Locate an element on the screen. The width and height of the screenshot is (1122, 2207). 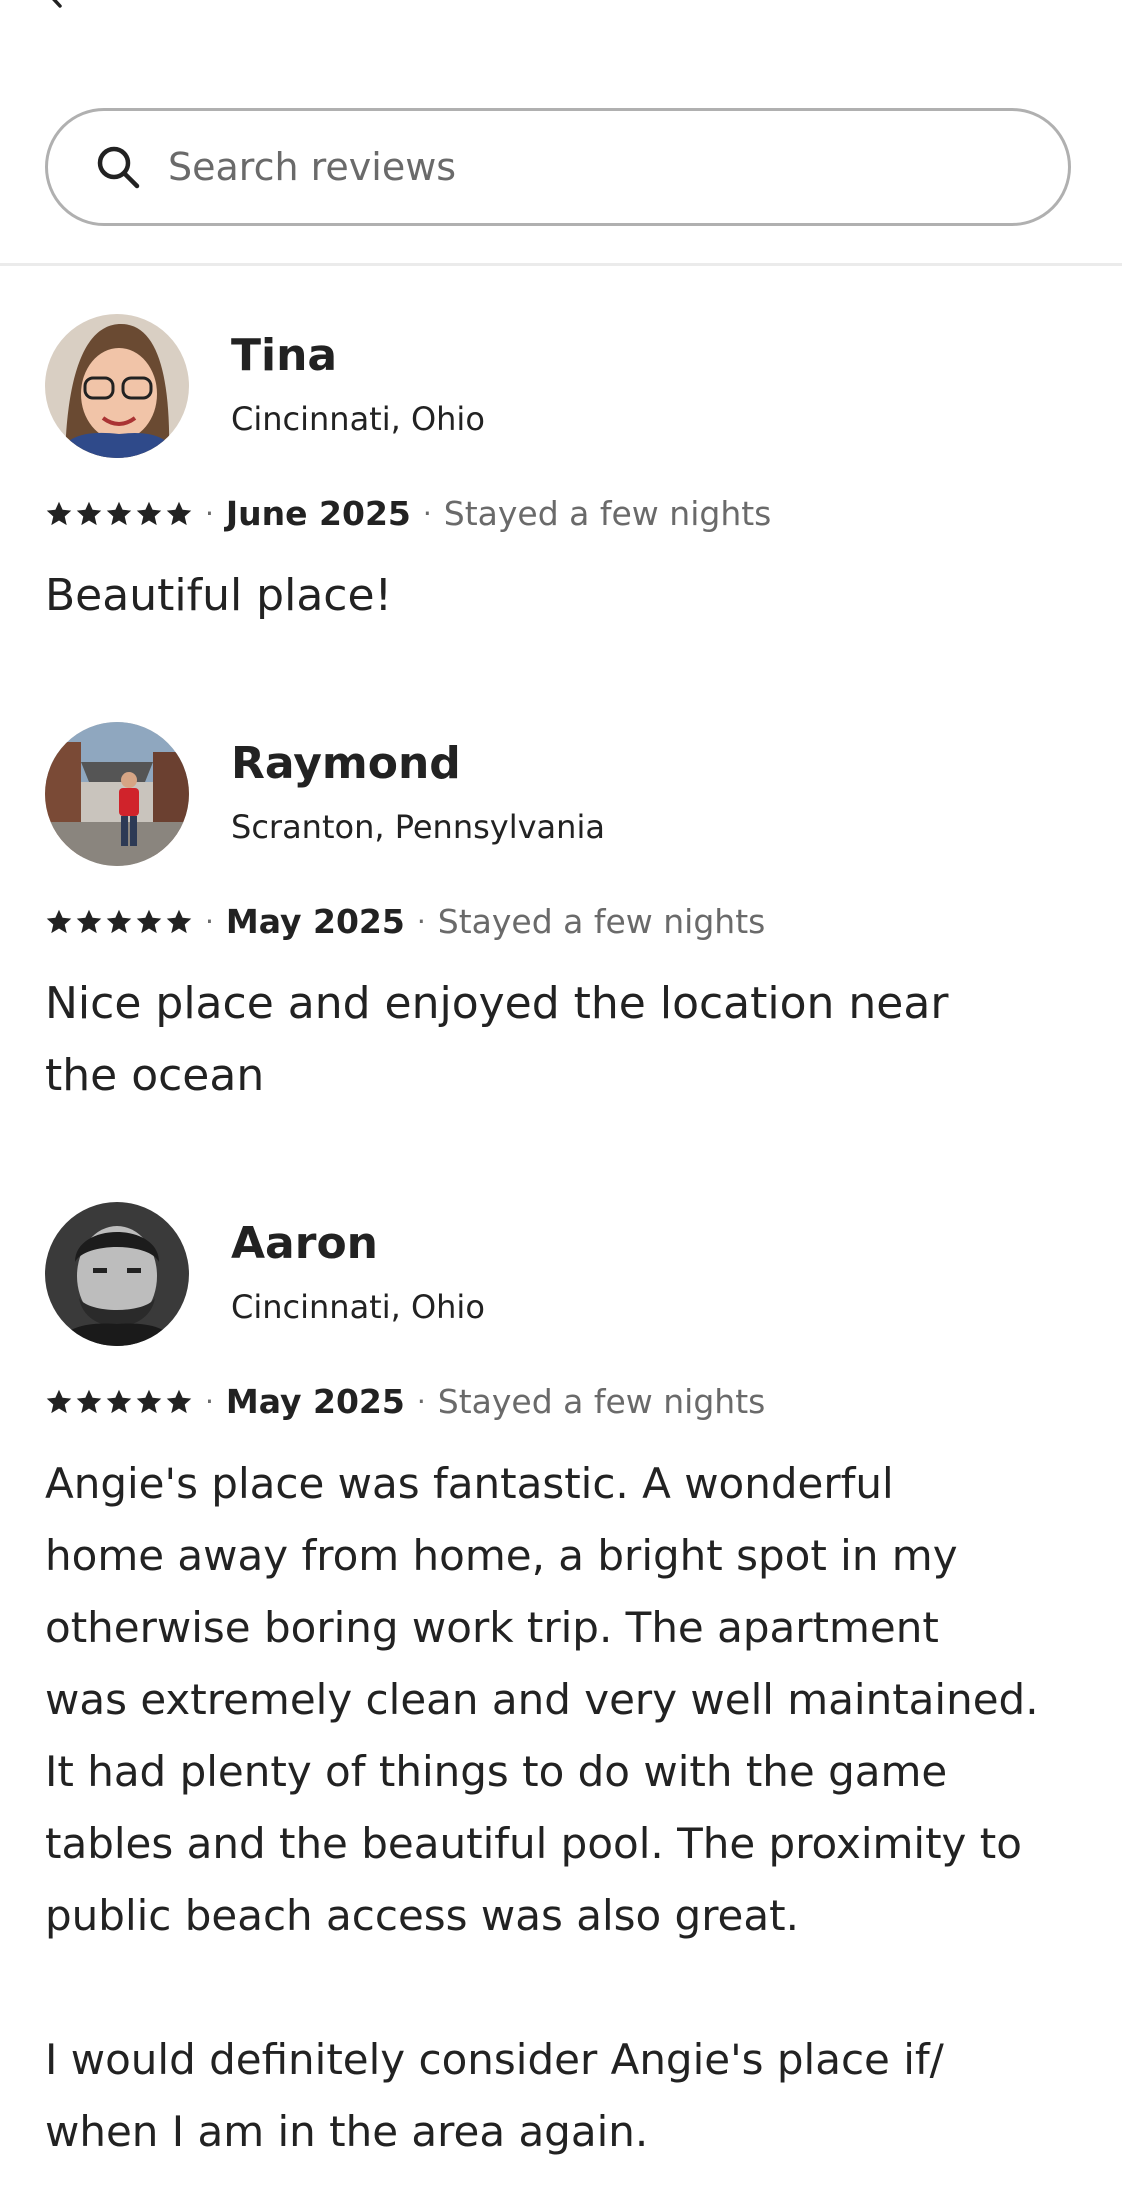
chevron-left-icon is located at coordinates (55, 4).